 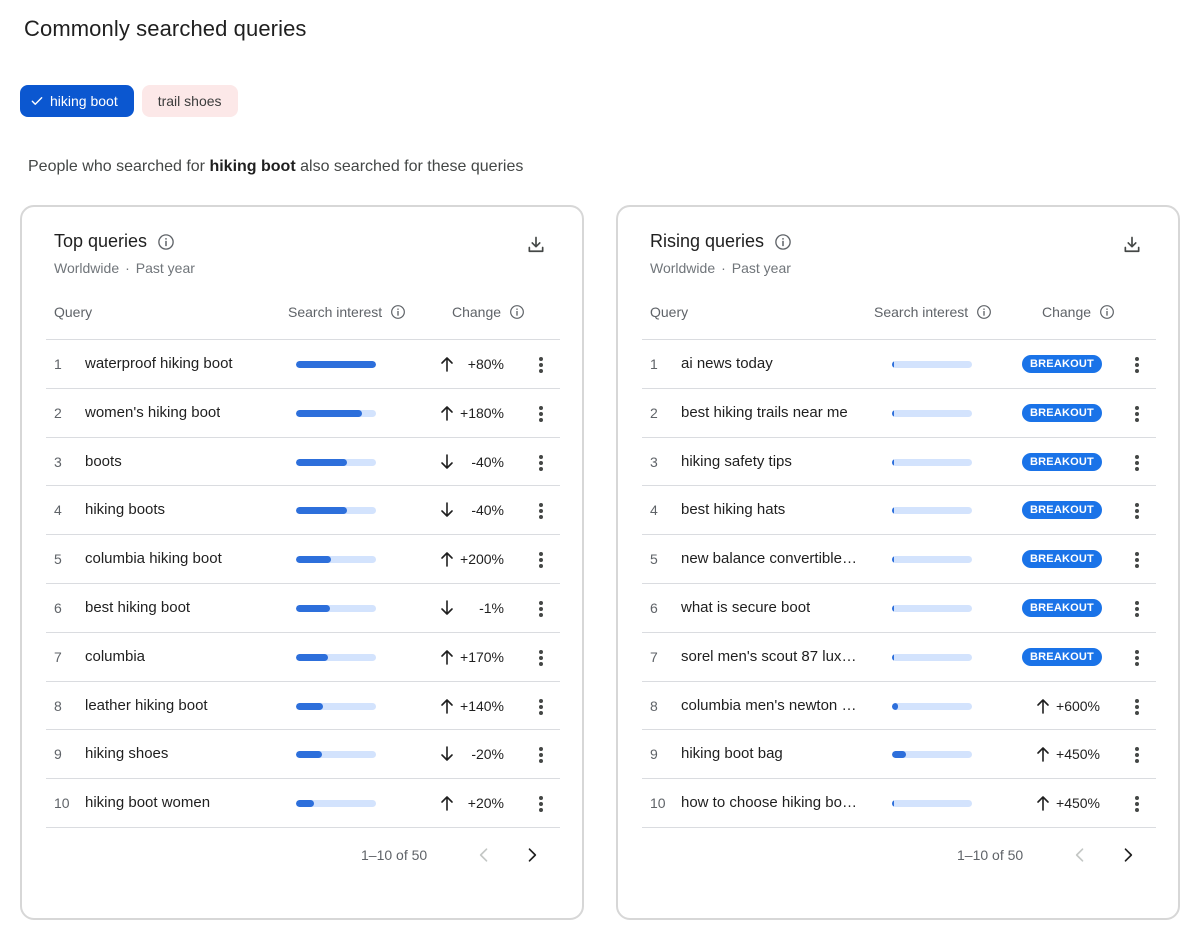 What do you see at coordinates (252, 166) in the screenshot?
I see `subtitle-term: hiking boot` at bounding box center [252, 166].